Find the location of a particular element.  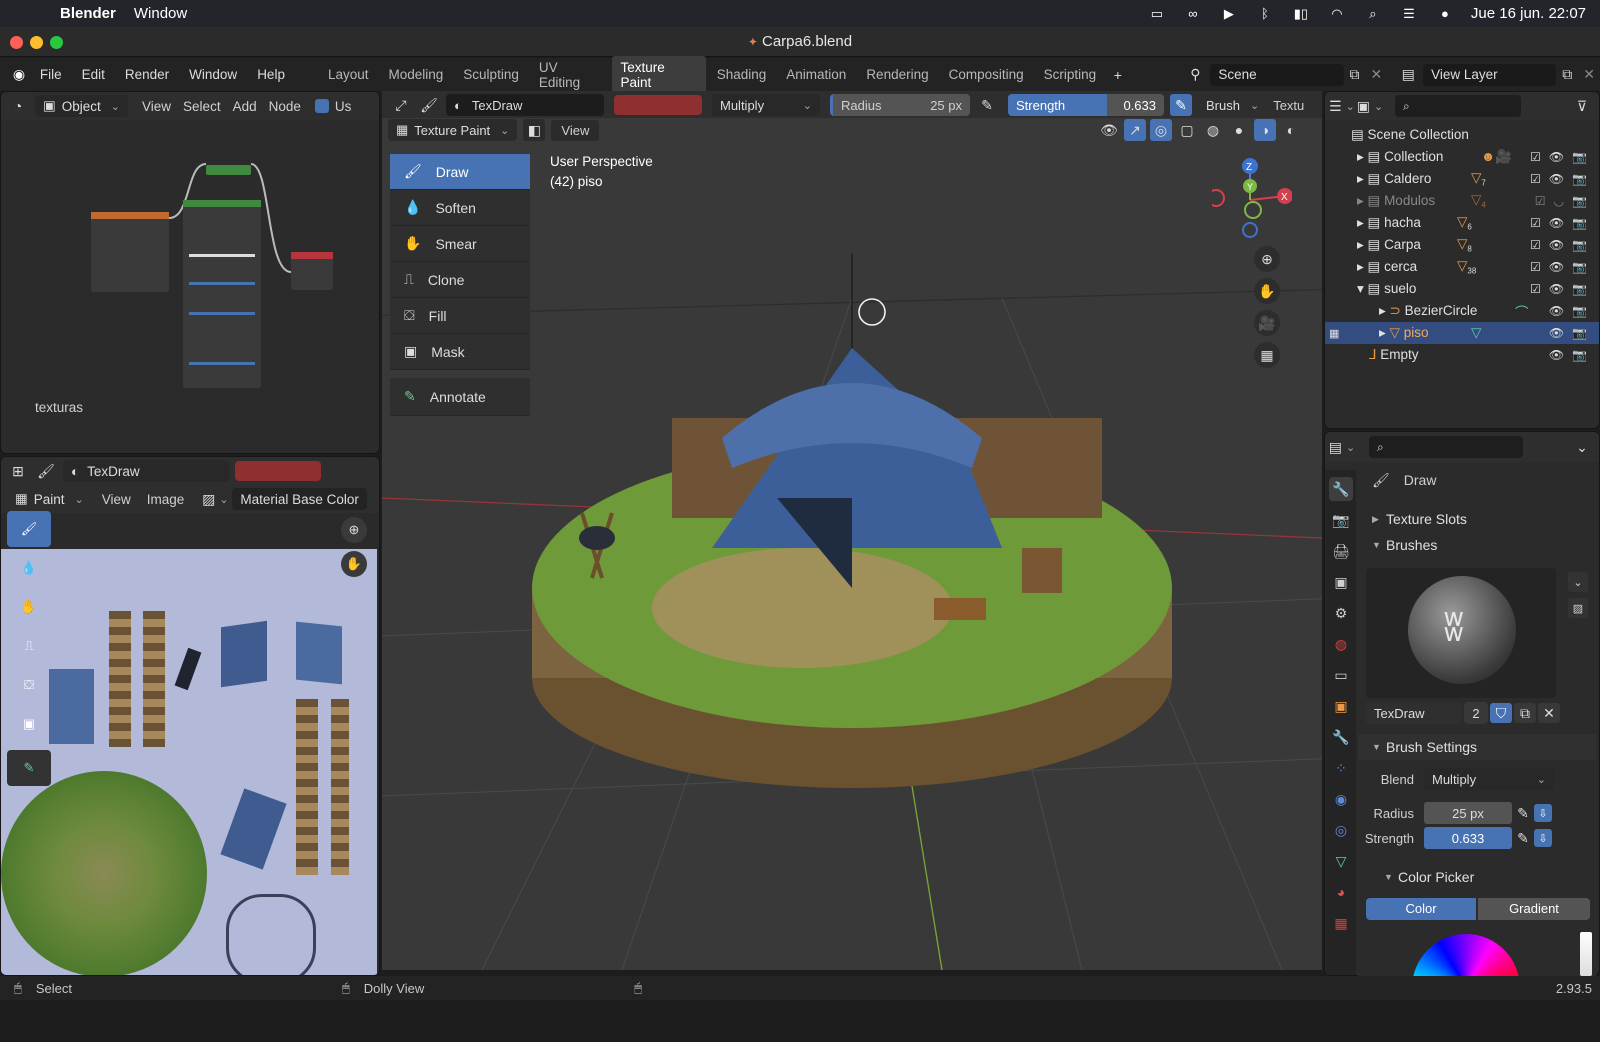

strength-unified-icon: ⇩ is located at coordinates (1543, 838).